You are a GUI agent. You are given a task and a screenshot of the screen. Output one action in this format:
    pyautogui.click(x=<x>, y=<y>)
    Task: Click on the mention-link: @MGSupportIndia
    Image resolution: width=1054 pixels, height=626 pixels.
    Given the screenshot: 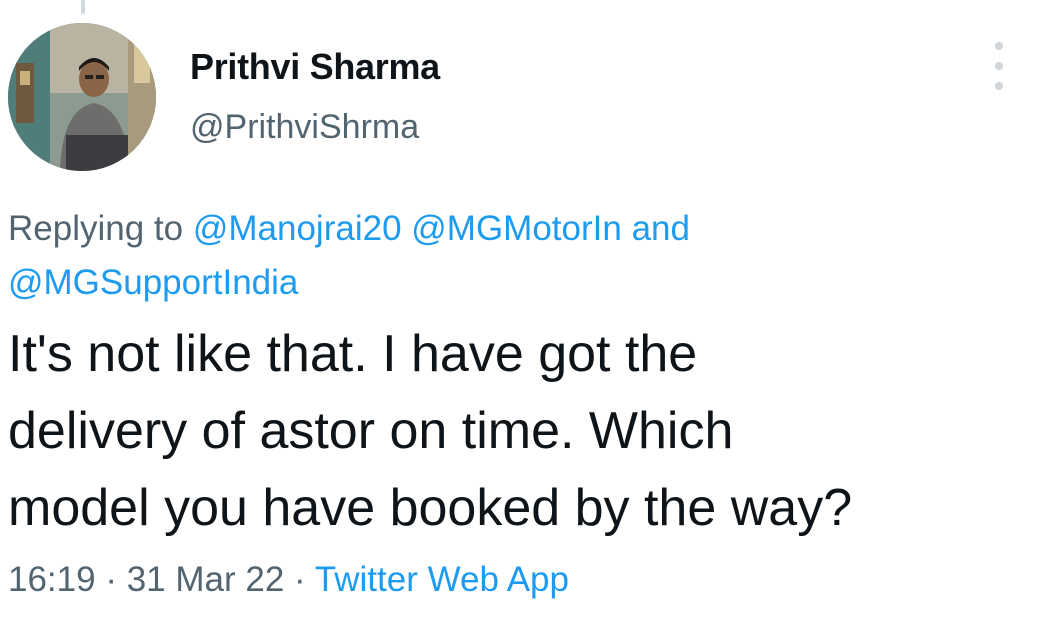 What is the action you would take?
    pyautogui.click(x=153, y=282)
    